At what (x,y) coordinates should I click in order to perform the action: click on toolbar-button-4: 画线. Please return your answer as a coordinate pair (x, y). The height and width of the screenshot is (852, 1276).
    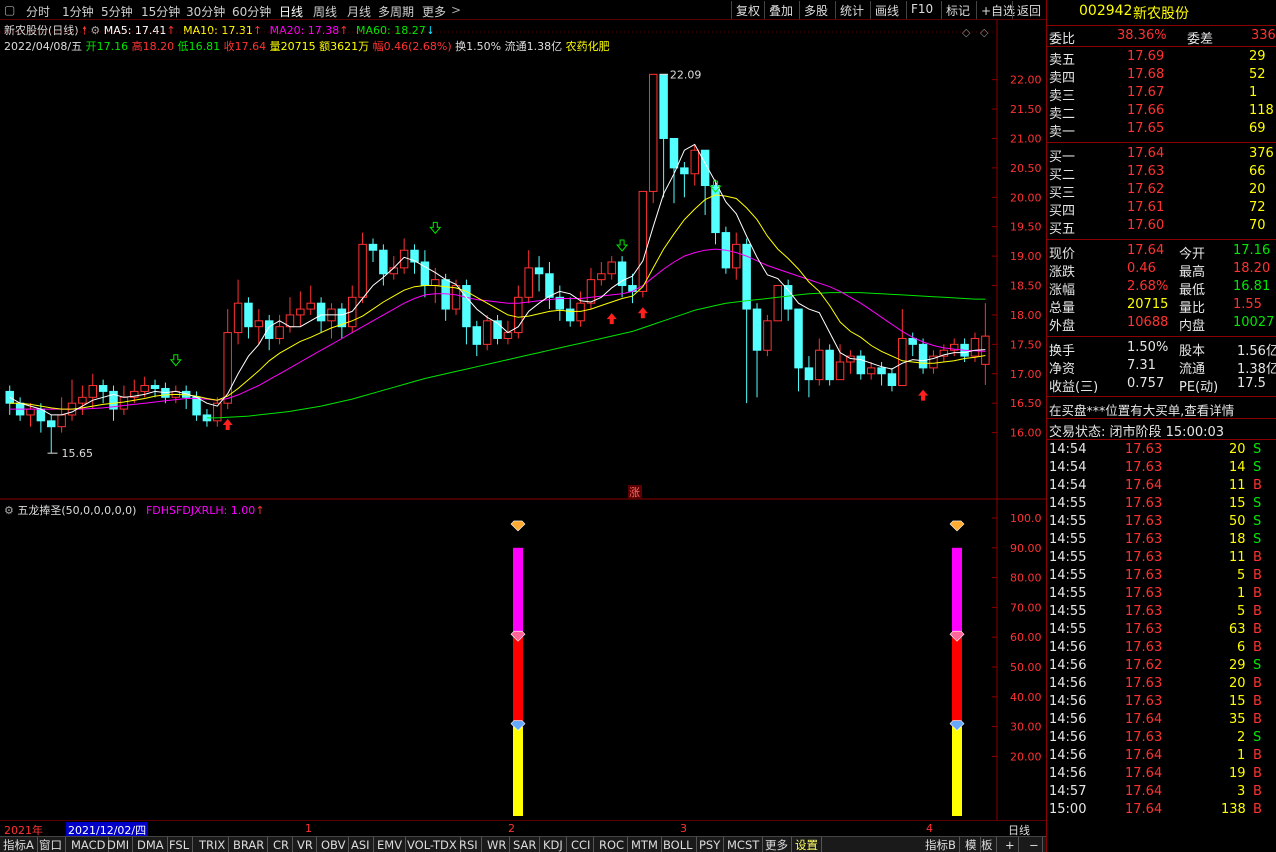
    Looking at the image, I should click on (886, 10).